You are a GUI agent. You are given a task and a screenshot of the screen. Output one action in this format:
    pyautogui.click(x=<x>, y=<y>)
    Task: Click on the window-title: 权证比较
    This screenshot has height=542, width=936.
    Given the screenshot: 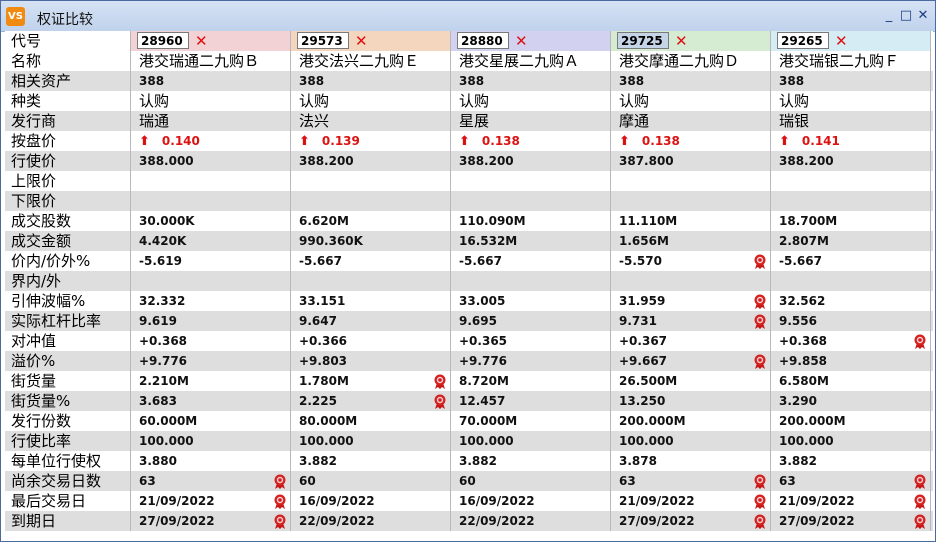 What is the action you would take?
    pyautogui.click(x=65, y=20)
    